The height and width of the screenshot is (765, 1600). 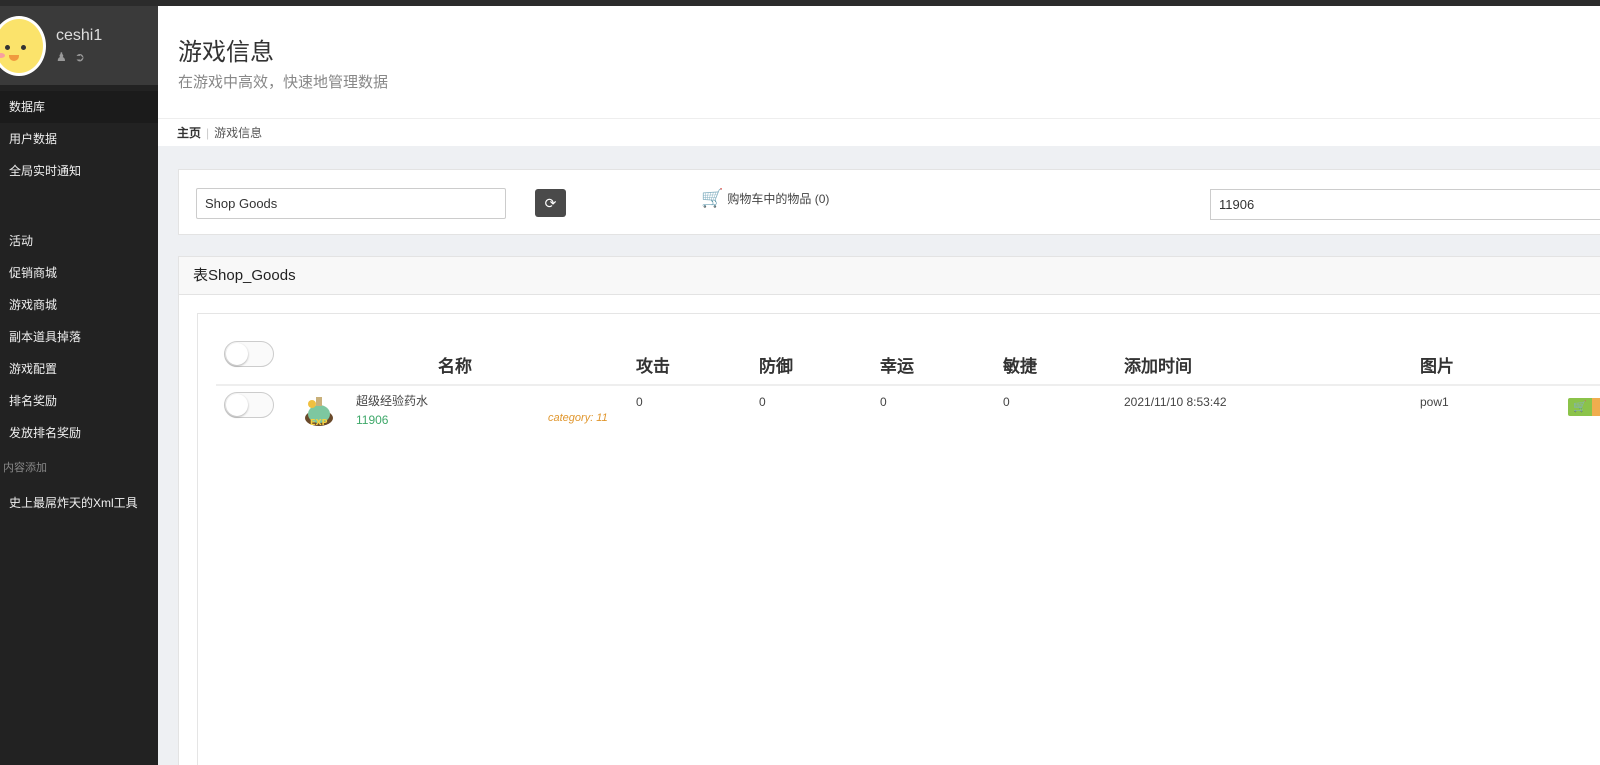 I want to click on profile-actions: ♟ ➲, so click(x=70, y=57).